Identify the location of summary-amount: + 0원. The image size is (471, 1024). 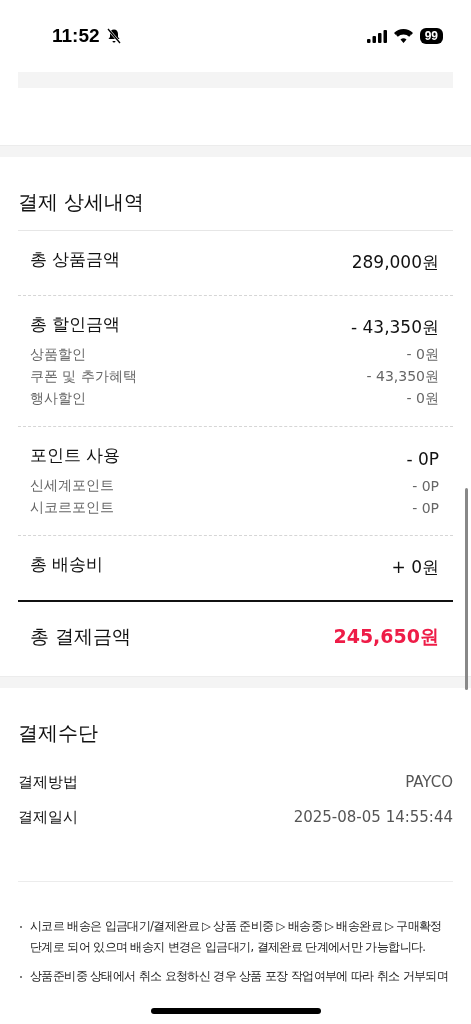
(415, 567).